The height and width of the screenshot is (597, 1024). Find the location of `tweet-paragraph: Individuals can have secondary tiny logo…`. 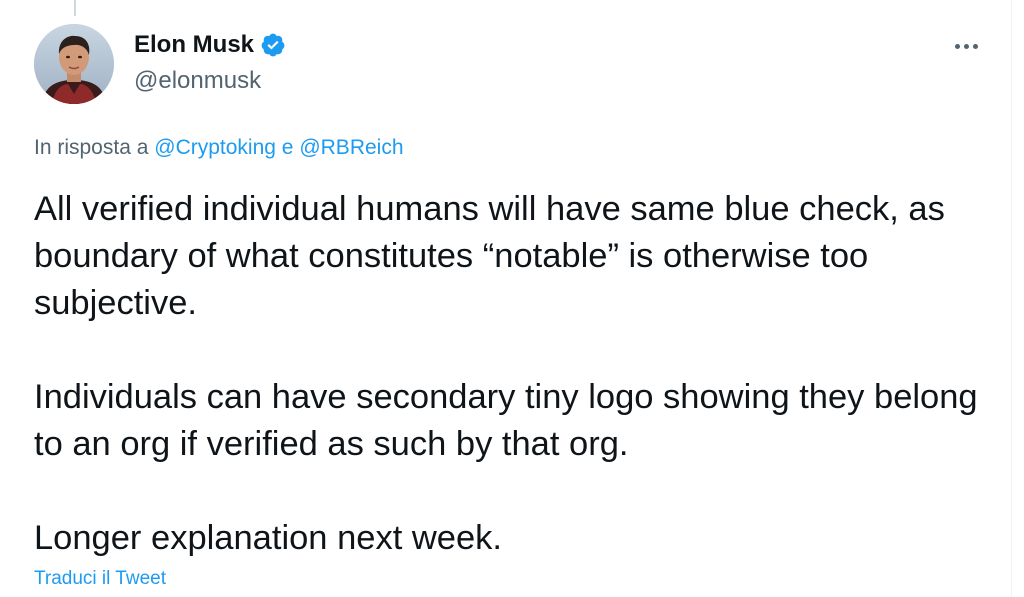

tweet-paragraph: Individuals can have secondary tiny logo… is located at coordinates (506, 420).